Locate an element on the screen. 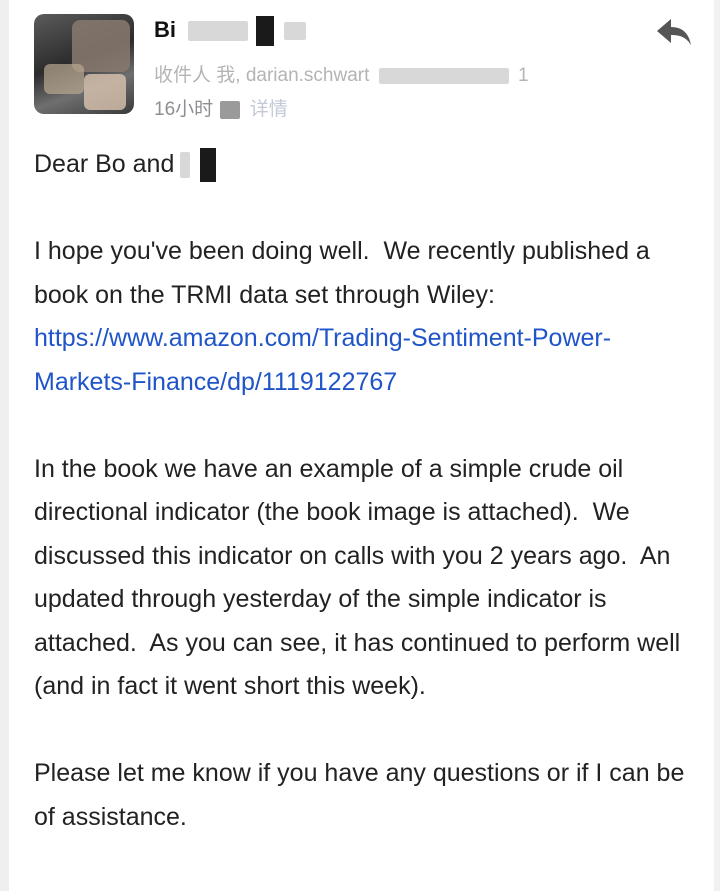 The width and height of the screenshot is (720, 891). sender-name: Bi is located at coordinates (230, 31).